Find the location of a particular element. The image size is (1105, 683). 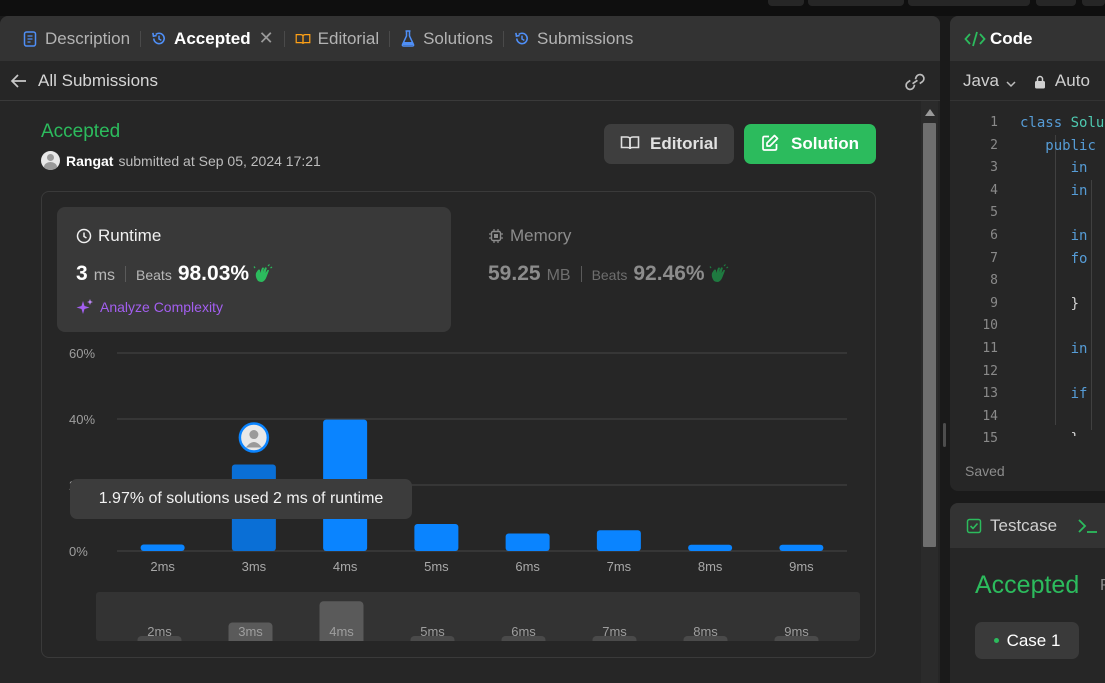

x-tick-label: 7ms is located at coordinates (619, 566).